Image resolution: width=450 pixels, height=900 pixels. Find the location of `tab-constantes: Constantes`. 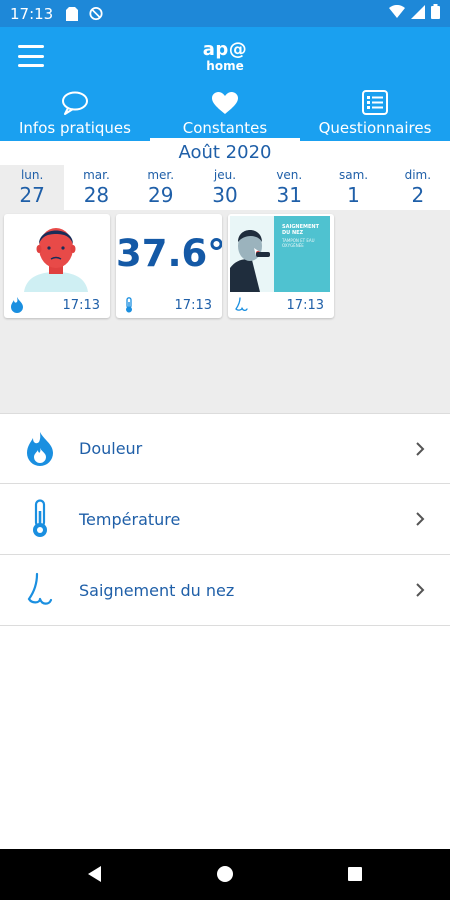

tab-constantes: Constantes is located at coordinates (225, 114).